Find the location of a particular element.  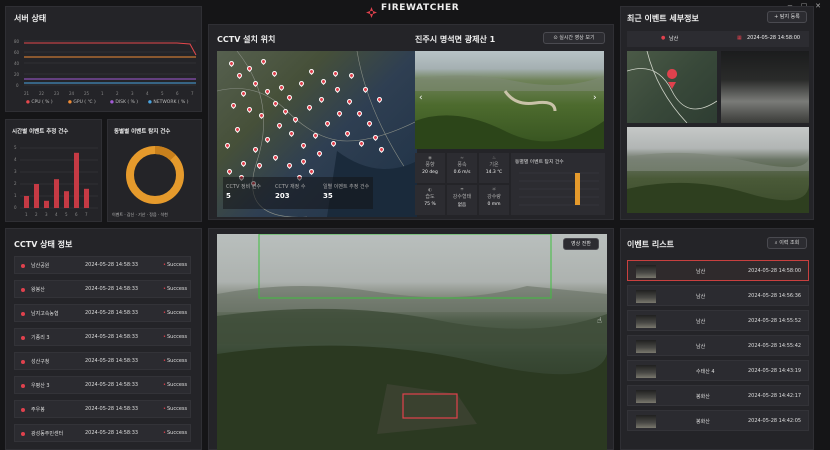

panel-title: CCTV 설치 위치 is located at coordinates (246, 39).